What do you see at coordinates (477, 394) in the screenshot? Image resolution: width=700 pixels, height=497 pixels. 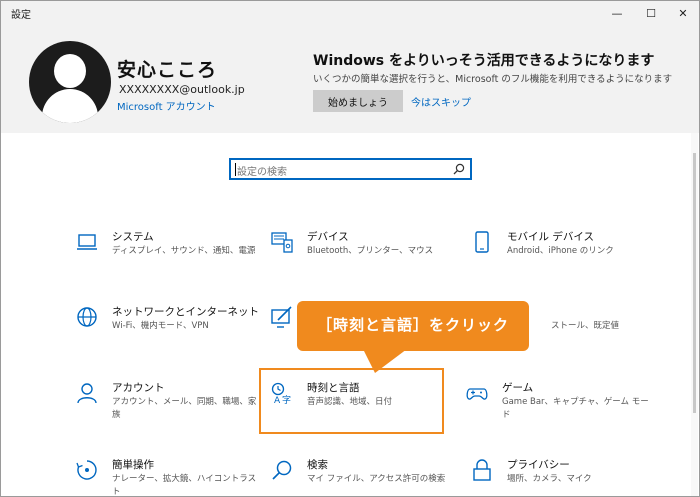 I see `gamepad-icon` at bounding box center [477, 394].